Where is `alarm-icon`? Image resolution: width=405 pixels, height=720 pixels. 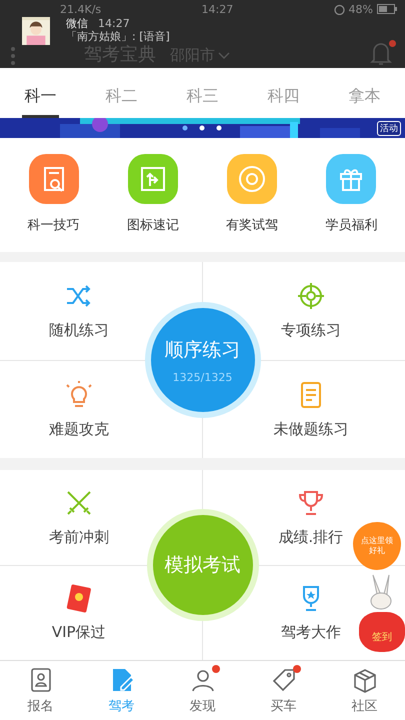 alarm-icon is located at coordinates (339, 9).